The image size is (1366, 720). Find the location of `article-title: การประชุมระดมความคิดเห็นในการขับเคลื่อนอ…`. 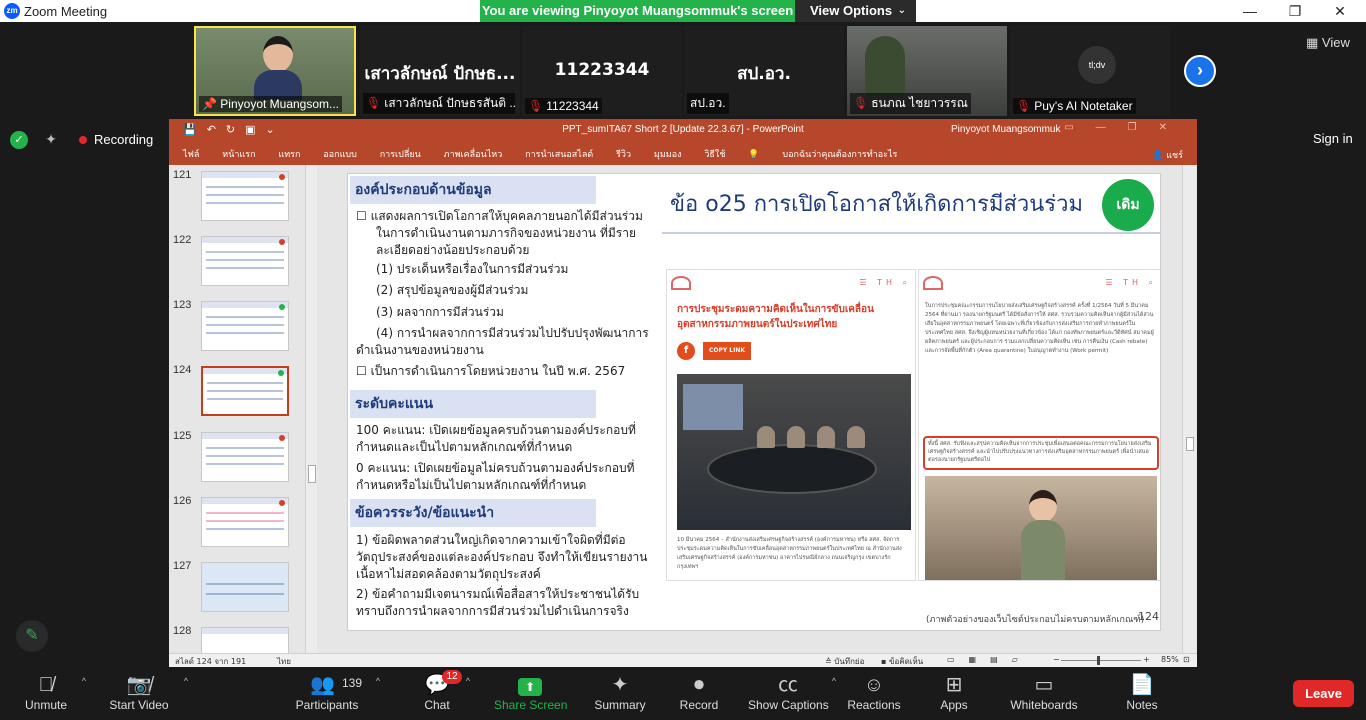

article-title: การประชุมระดมความคิดเห็นในการขับเคลื่อนอ… is located at coordinates (775, 317).